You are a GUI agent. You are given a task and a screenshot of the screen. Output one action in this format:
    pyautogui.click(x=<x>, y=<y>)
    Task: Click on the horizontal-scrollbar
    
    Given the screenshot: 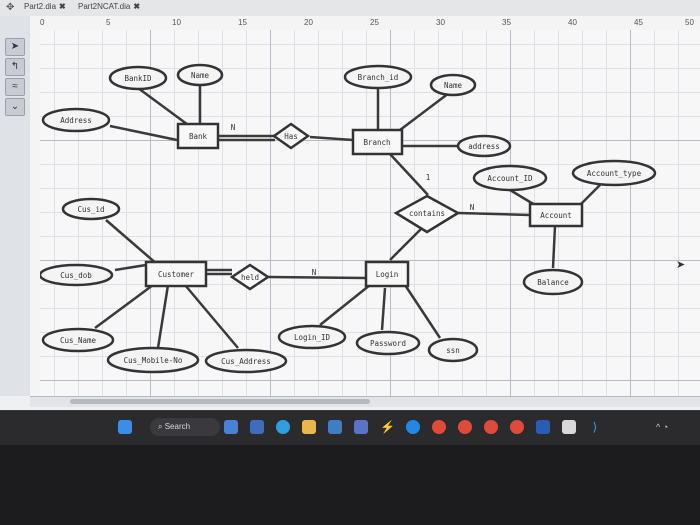 What is the action you would take?
    pyautogui.click(x=365, y=401)
    